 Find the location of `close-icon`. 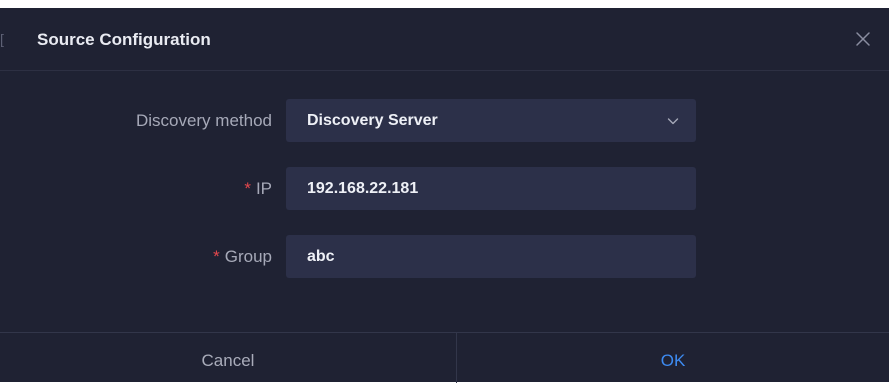

close-icon is located at coordinates (863, 39).